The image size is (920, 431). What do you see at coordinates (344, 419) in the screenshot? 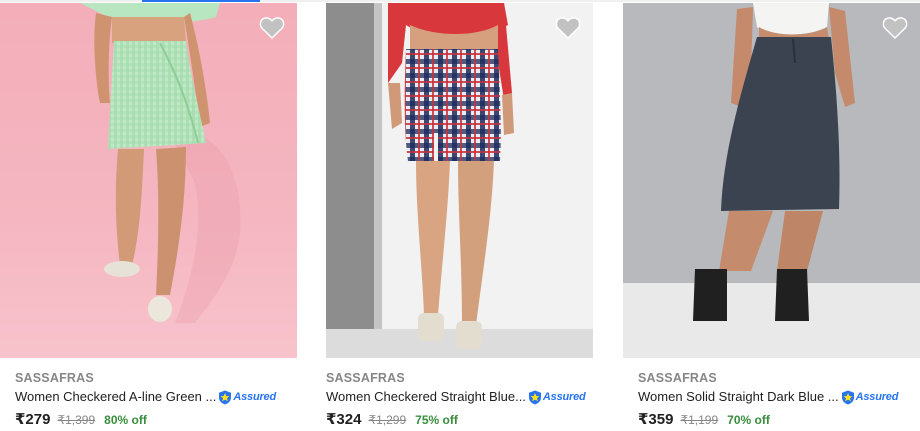
I see `selling-price: ₹324` at bounding box center [344, 419].